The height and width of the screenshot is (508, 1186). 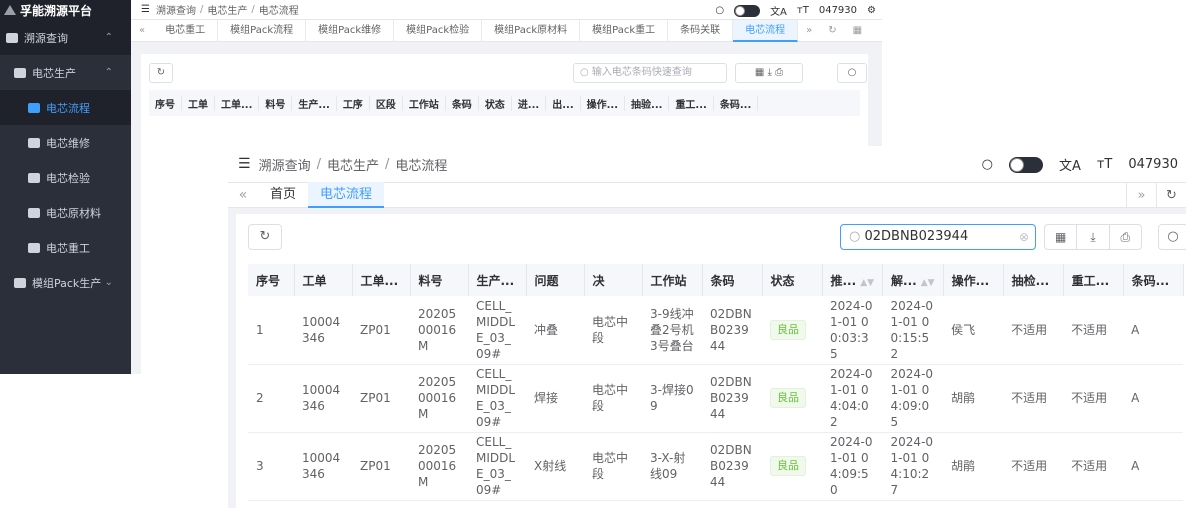 What do you see at coordinates (1061, 237) in the screenshot?
I see `columns-icon: ▦` at bounding box center [1061, 237].